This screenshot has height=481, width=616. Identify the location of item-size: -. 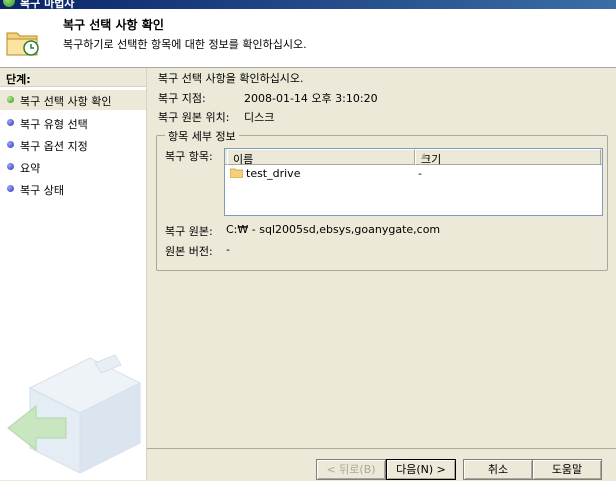
(420, 173).